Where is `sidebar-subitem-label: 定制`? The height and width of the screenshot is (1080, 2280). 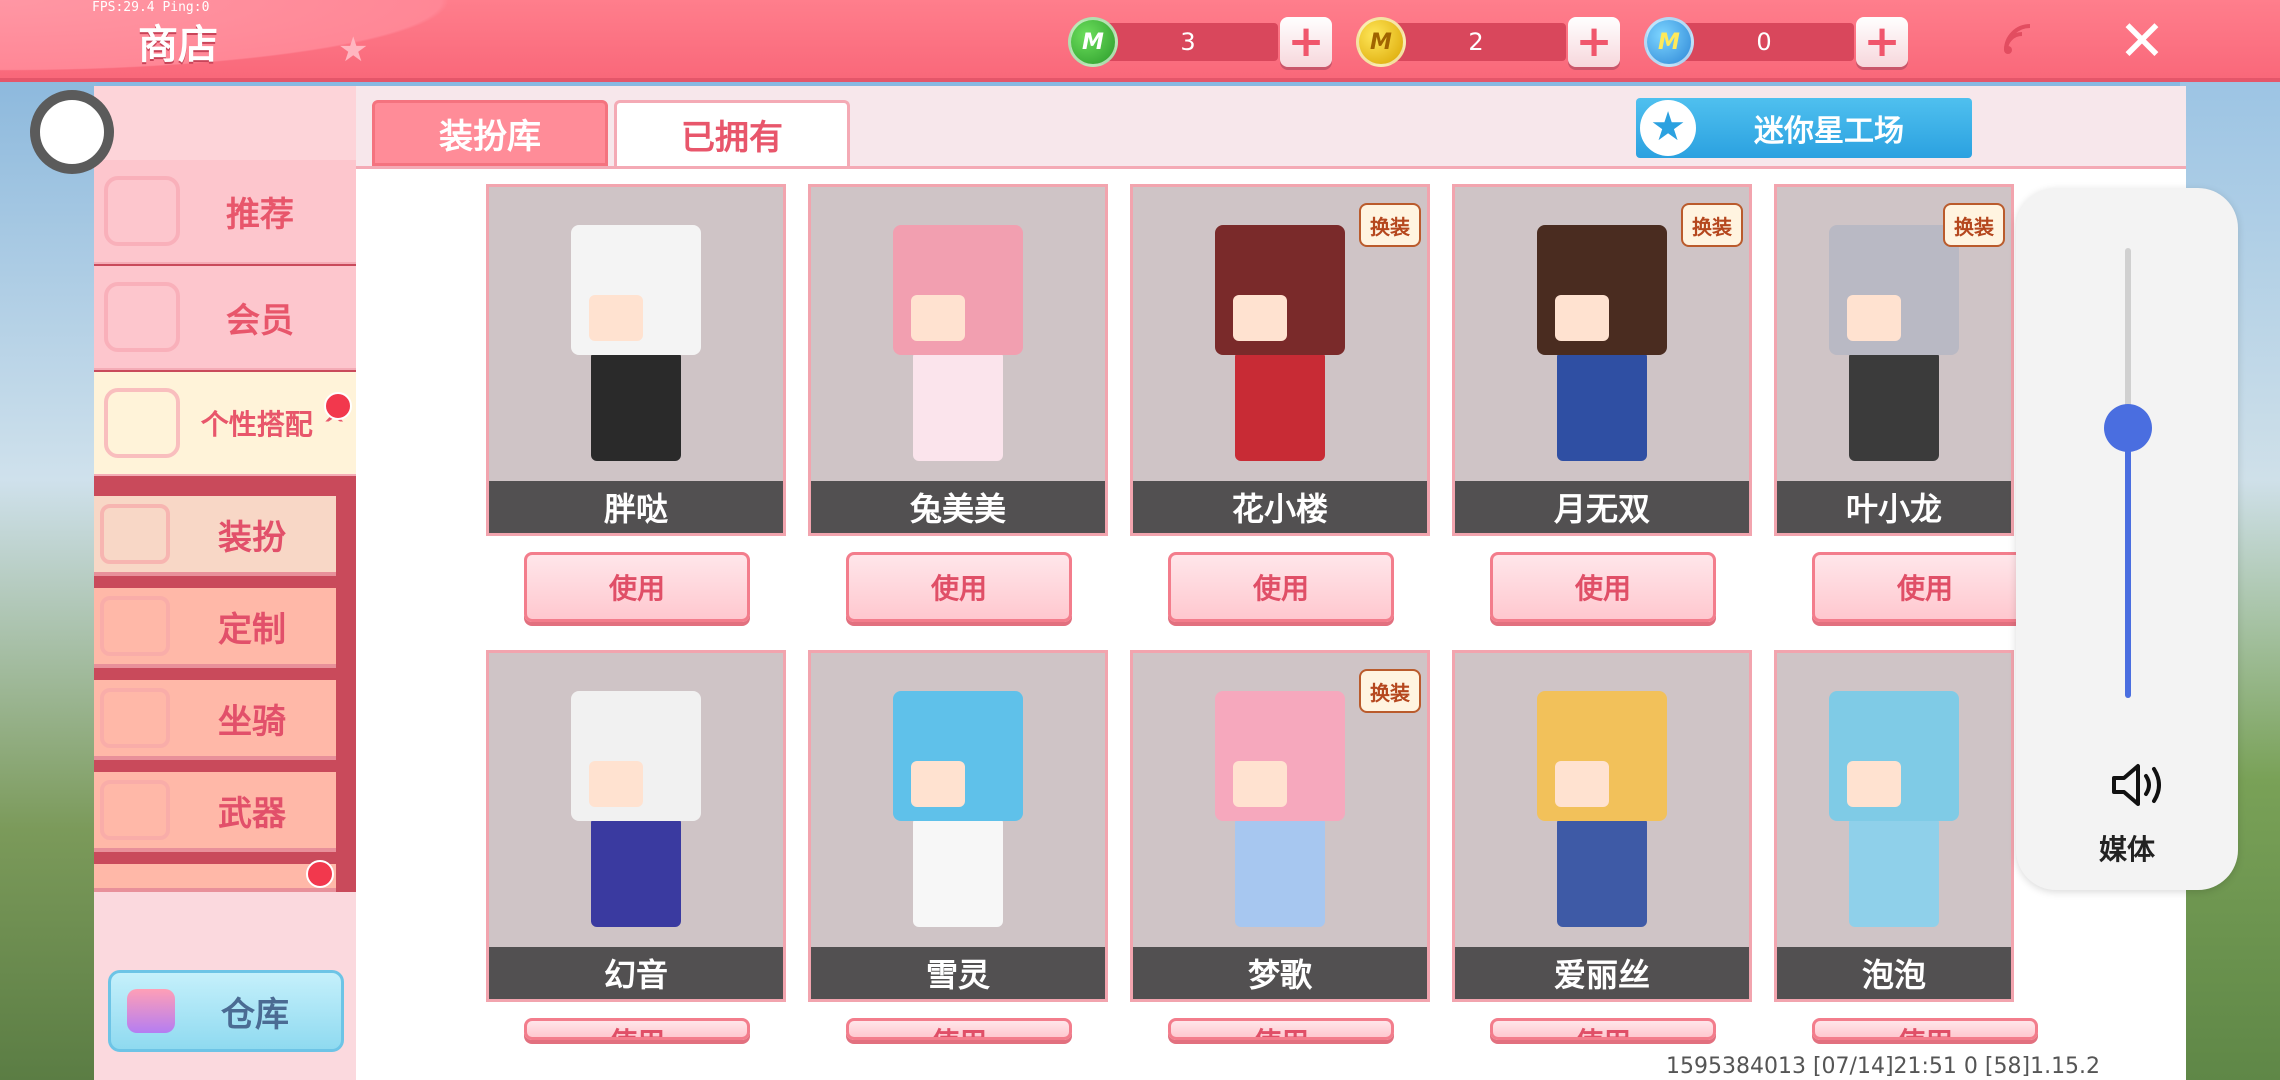
sidebar-subitem-label: 定制 is located at coordinates (252, 629).